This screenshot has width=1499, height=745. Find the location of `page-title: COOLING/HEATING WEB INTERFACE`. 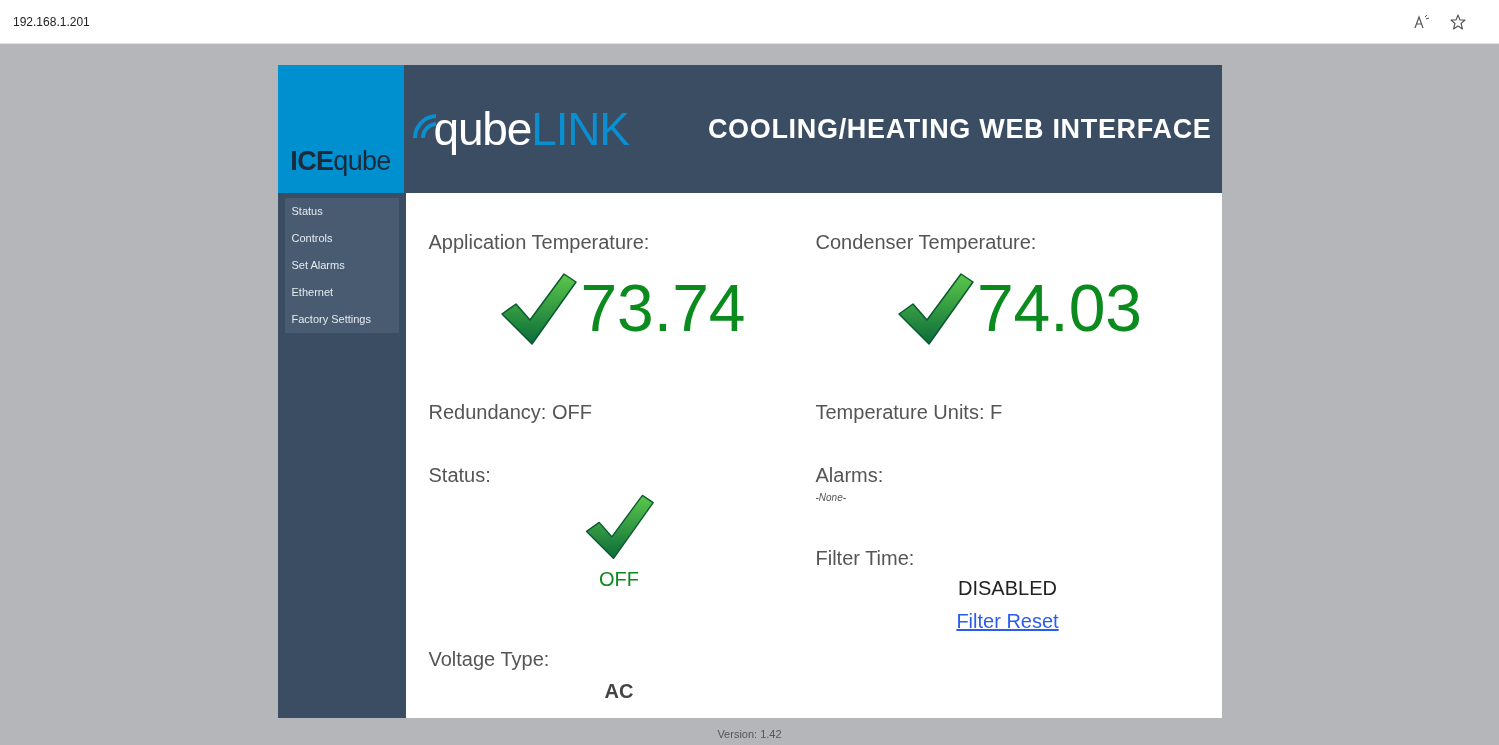

page-title: COOLING/HEATING WEB INTERFACE is located at coordinates (959, 129).